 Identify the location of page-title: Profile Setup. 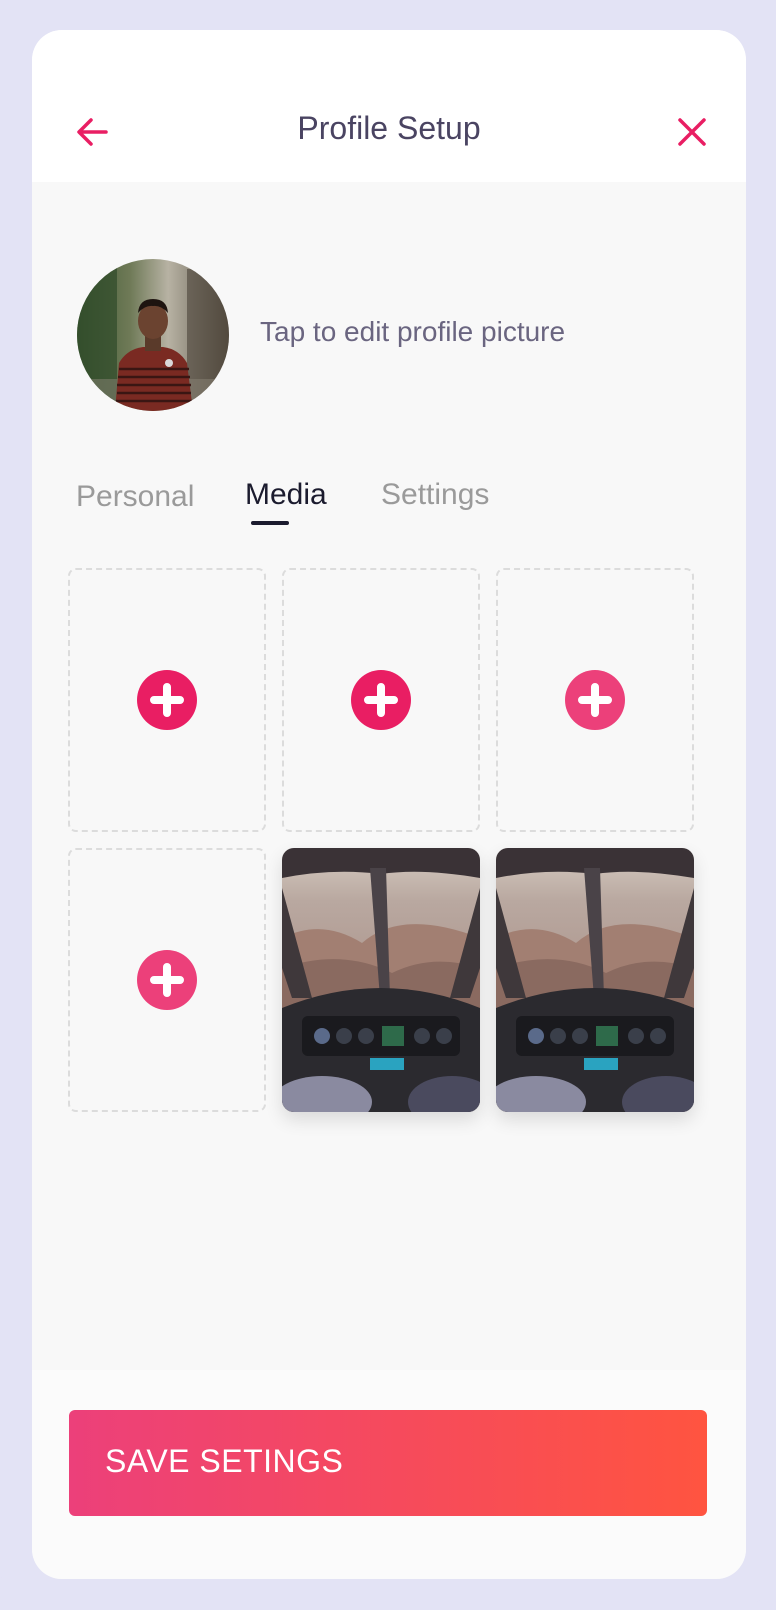
(389, 128).